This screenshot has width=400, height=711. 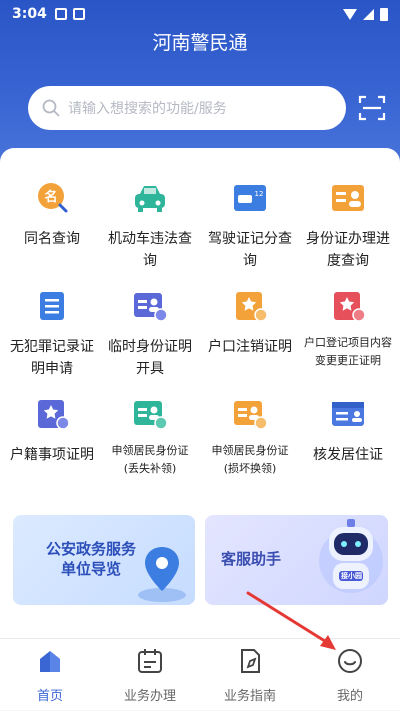 What do you see at coordinates (150, 661) in the screenshot?
I see `calendar-icon` at bounding box center [150, 661].